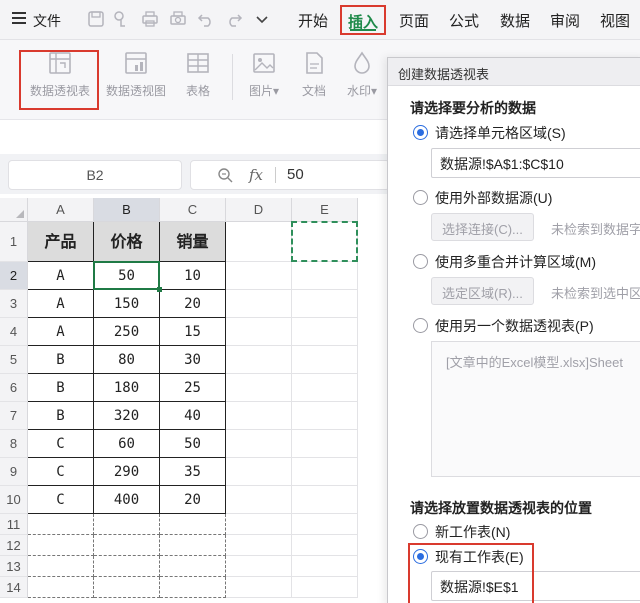 Image resolution: width=640 pixels, height=603 pixels. Describe the element at coordinates (420, 531) in the screenshot. I see `radio-new-sheet` at that location.